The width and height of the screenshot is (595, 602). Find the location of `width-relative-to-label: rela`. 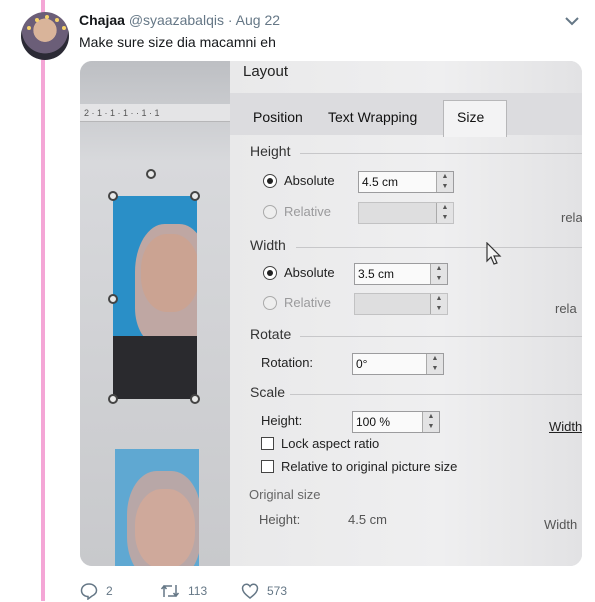

width-relative-to-label: rela is located at coordinates (566, 308).